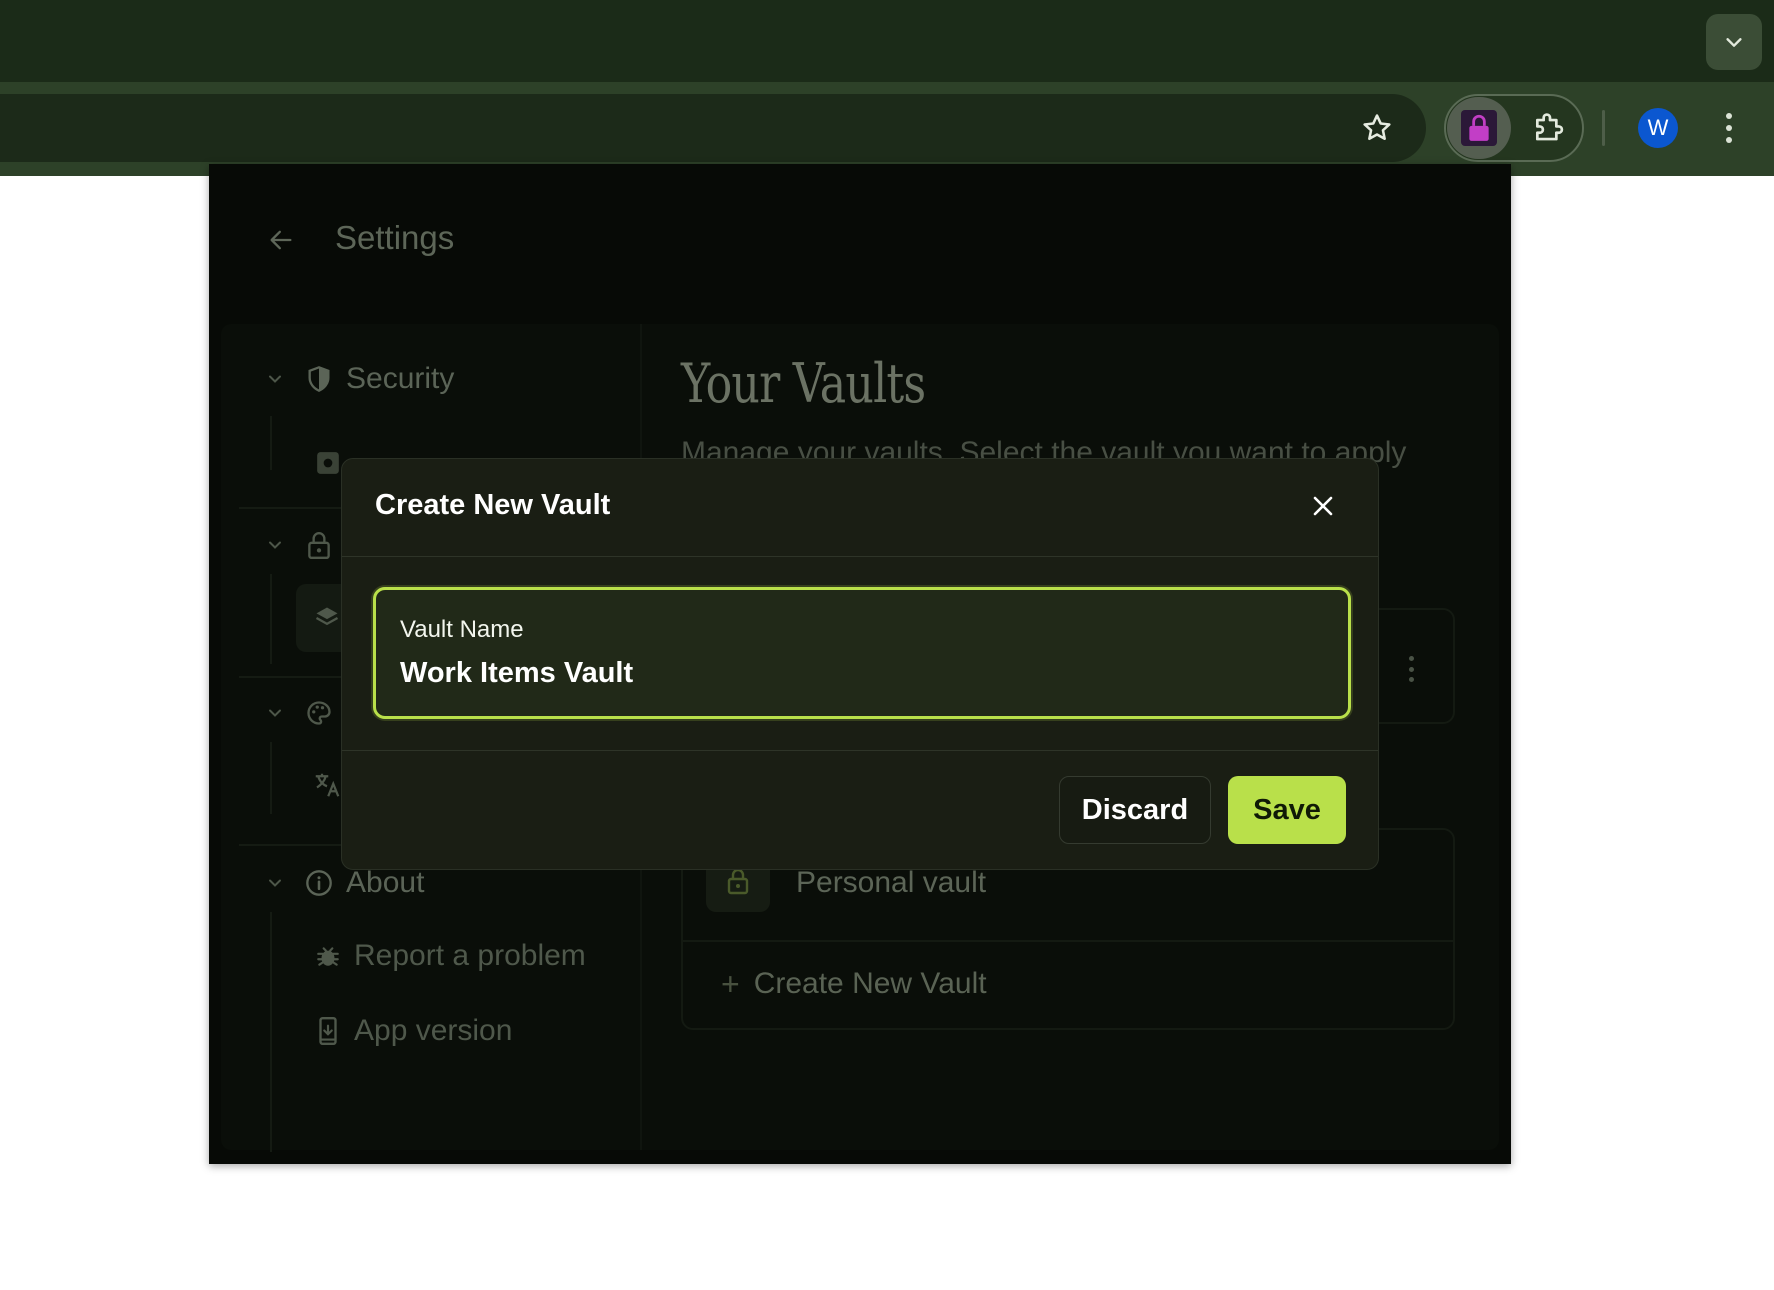 The width and height of the screenshot is (1774, 1290). I want to click on browser-menu-button, so click(1729, 128).